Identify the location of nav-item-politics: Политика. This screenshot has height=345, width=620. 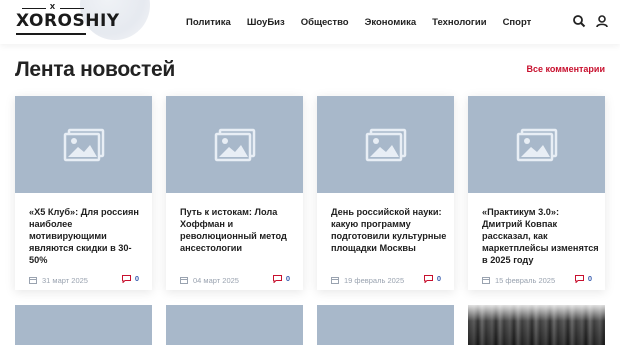
(208, 22).